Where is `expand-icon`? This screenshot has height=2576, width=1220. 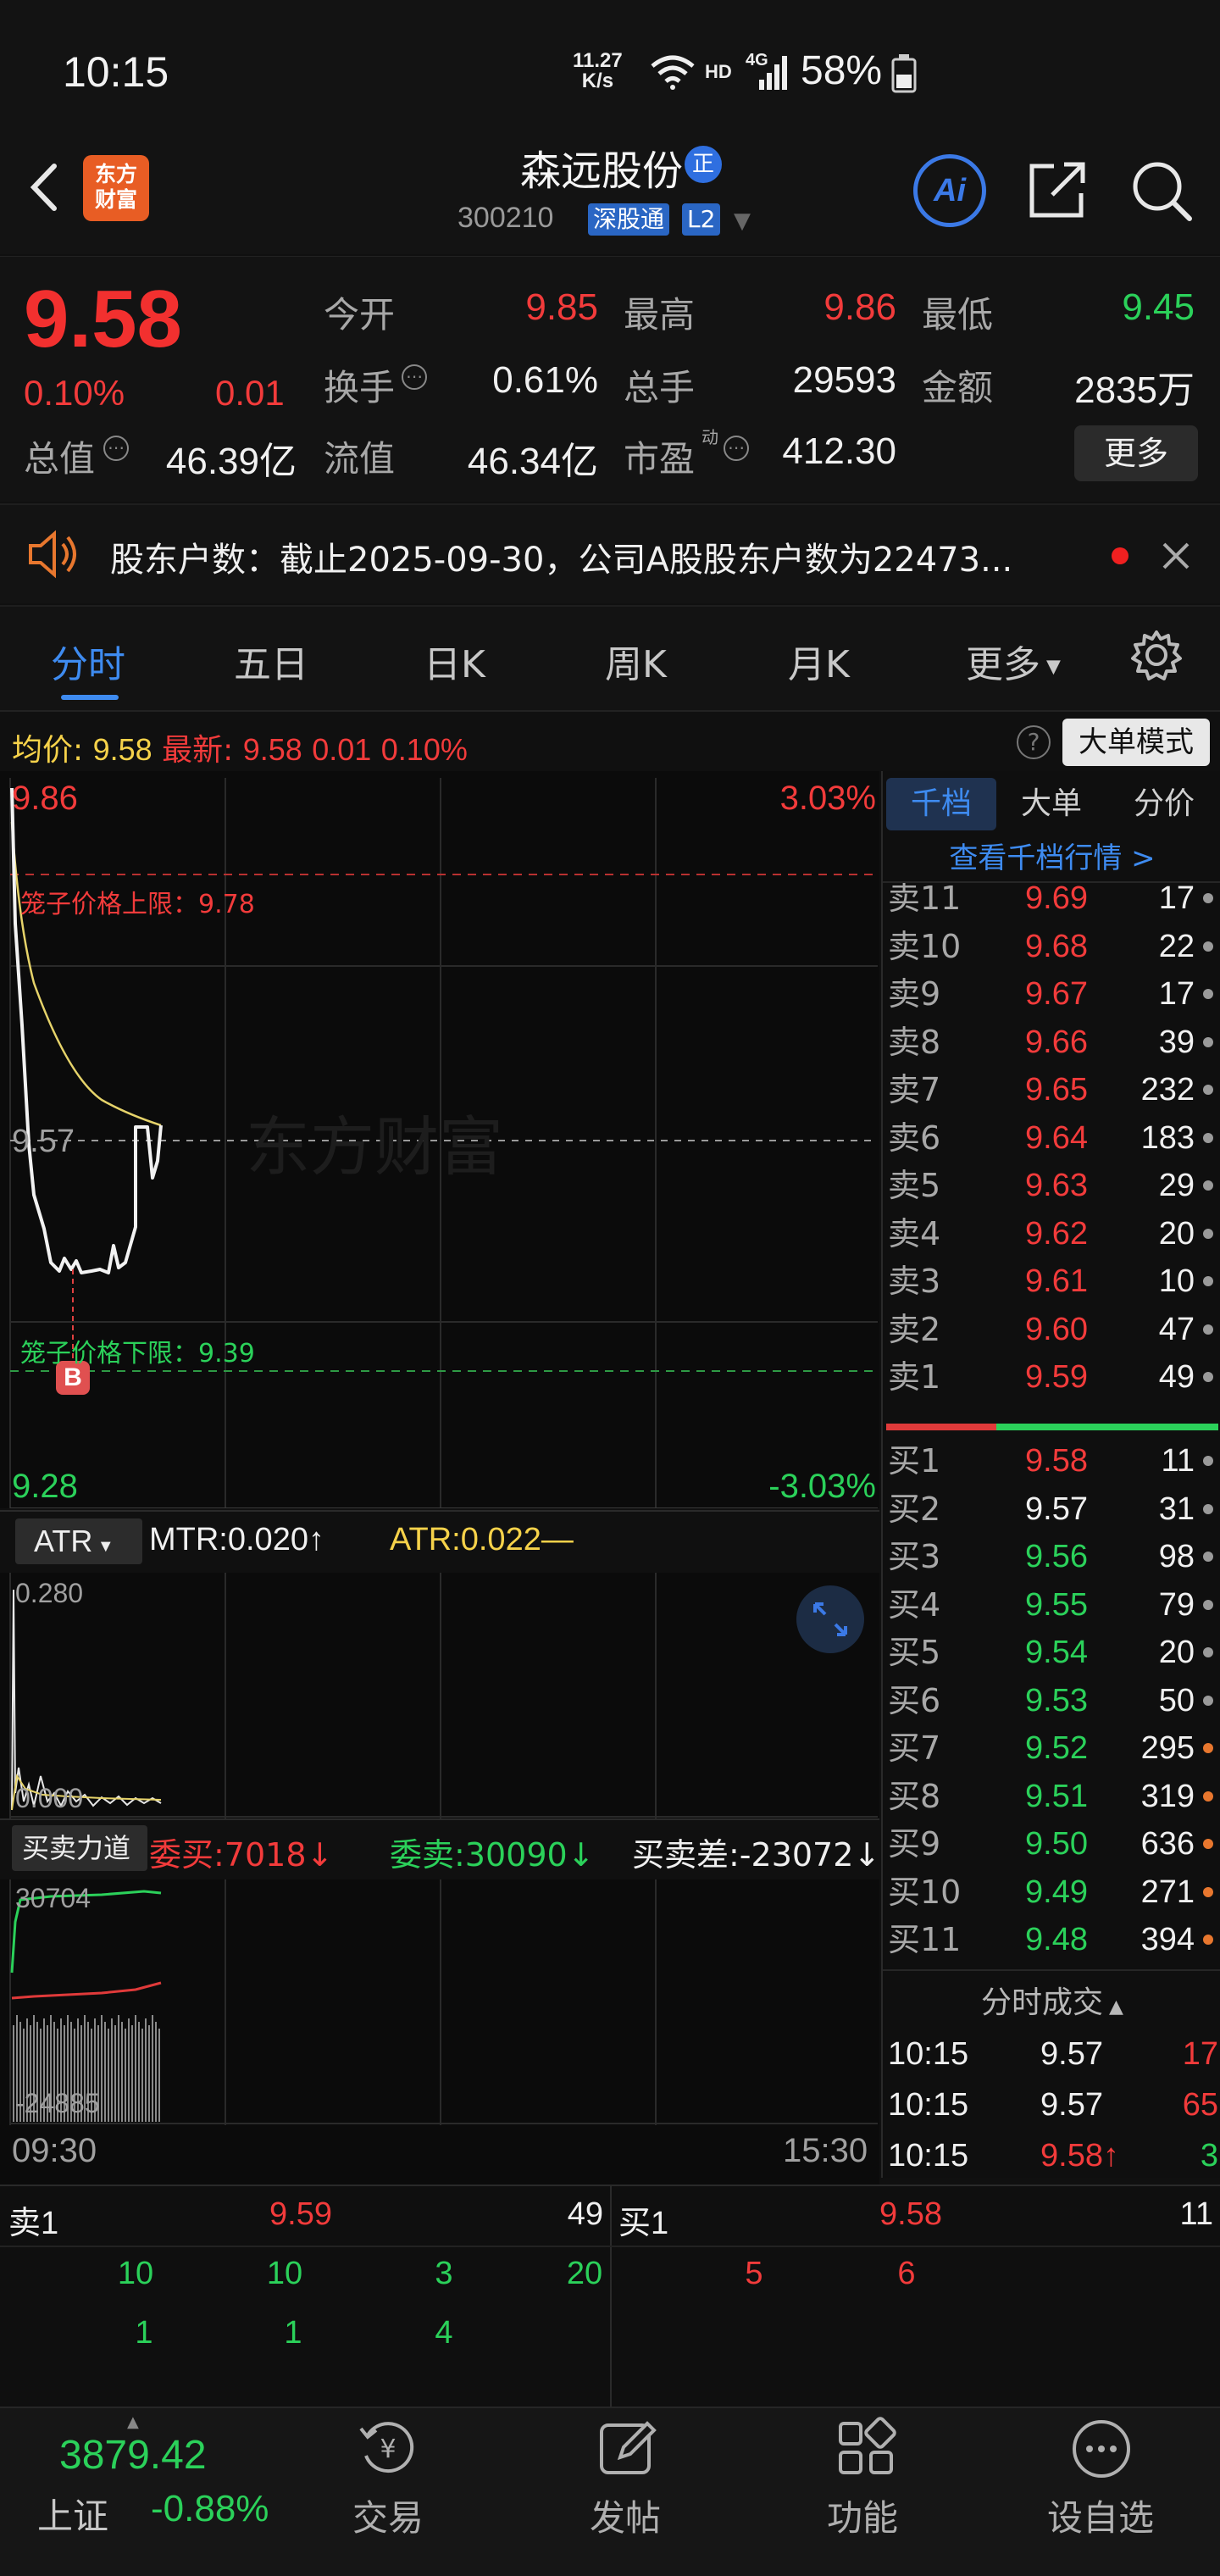 expand-icon is located at coordinates (830, 1618).